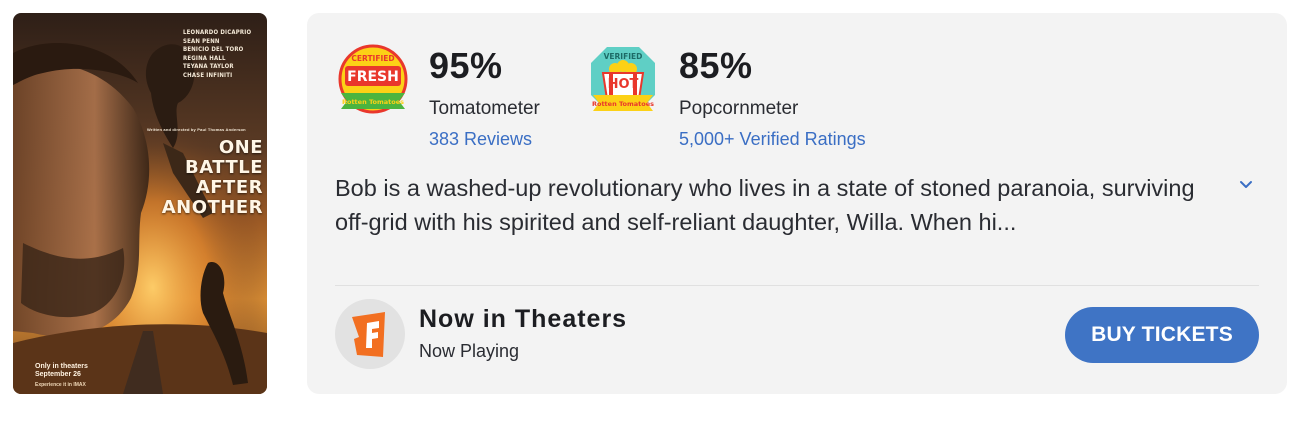 This screenshot has width=1294, height=422. Describe the element at coordinates (229, 187) in the screenshot. I see `poster-title-line: AFTER` at that location.